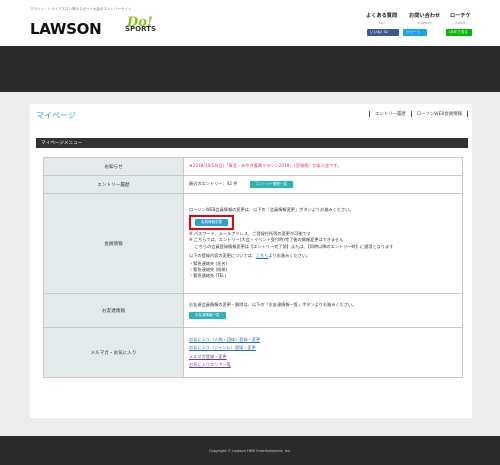 This screenshot has width=500, height=465. What do you see at coordinates (459, 32) in the screenshot?
I see `line-share-button: LINEで送る` at bounding box center [459, 32].